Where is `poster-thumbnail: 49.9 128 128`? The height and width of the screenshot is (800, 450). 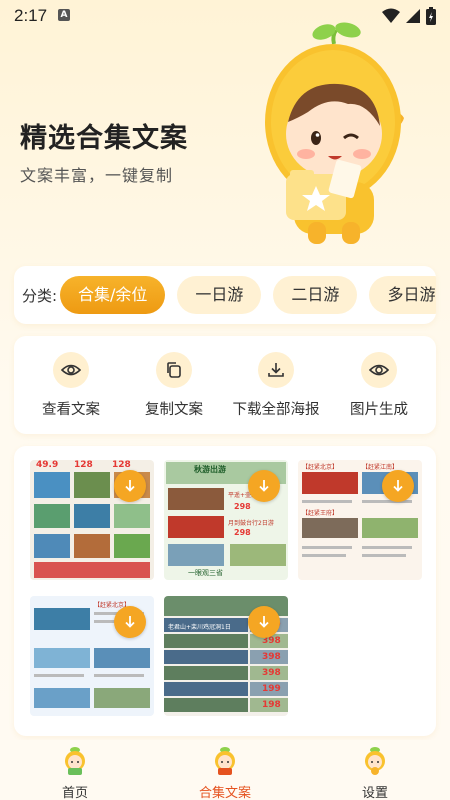 poster-thumbnail: 49.9 128 128 is located at coordinates (92, 520).